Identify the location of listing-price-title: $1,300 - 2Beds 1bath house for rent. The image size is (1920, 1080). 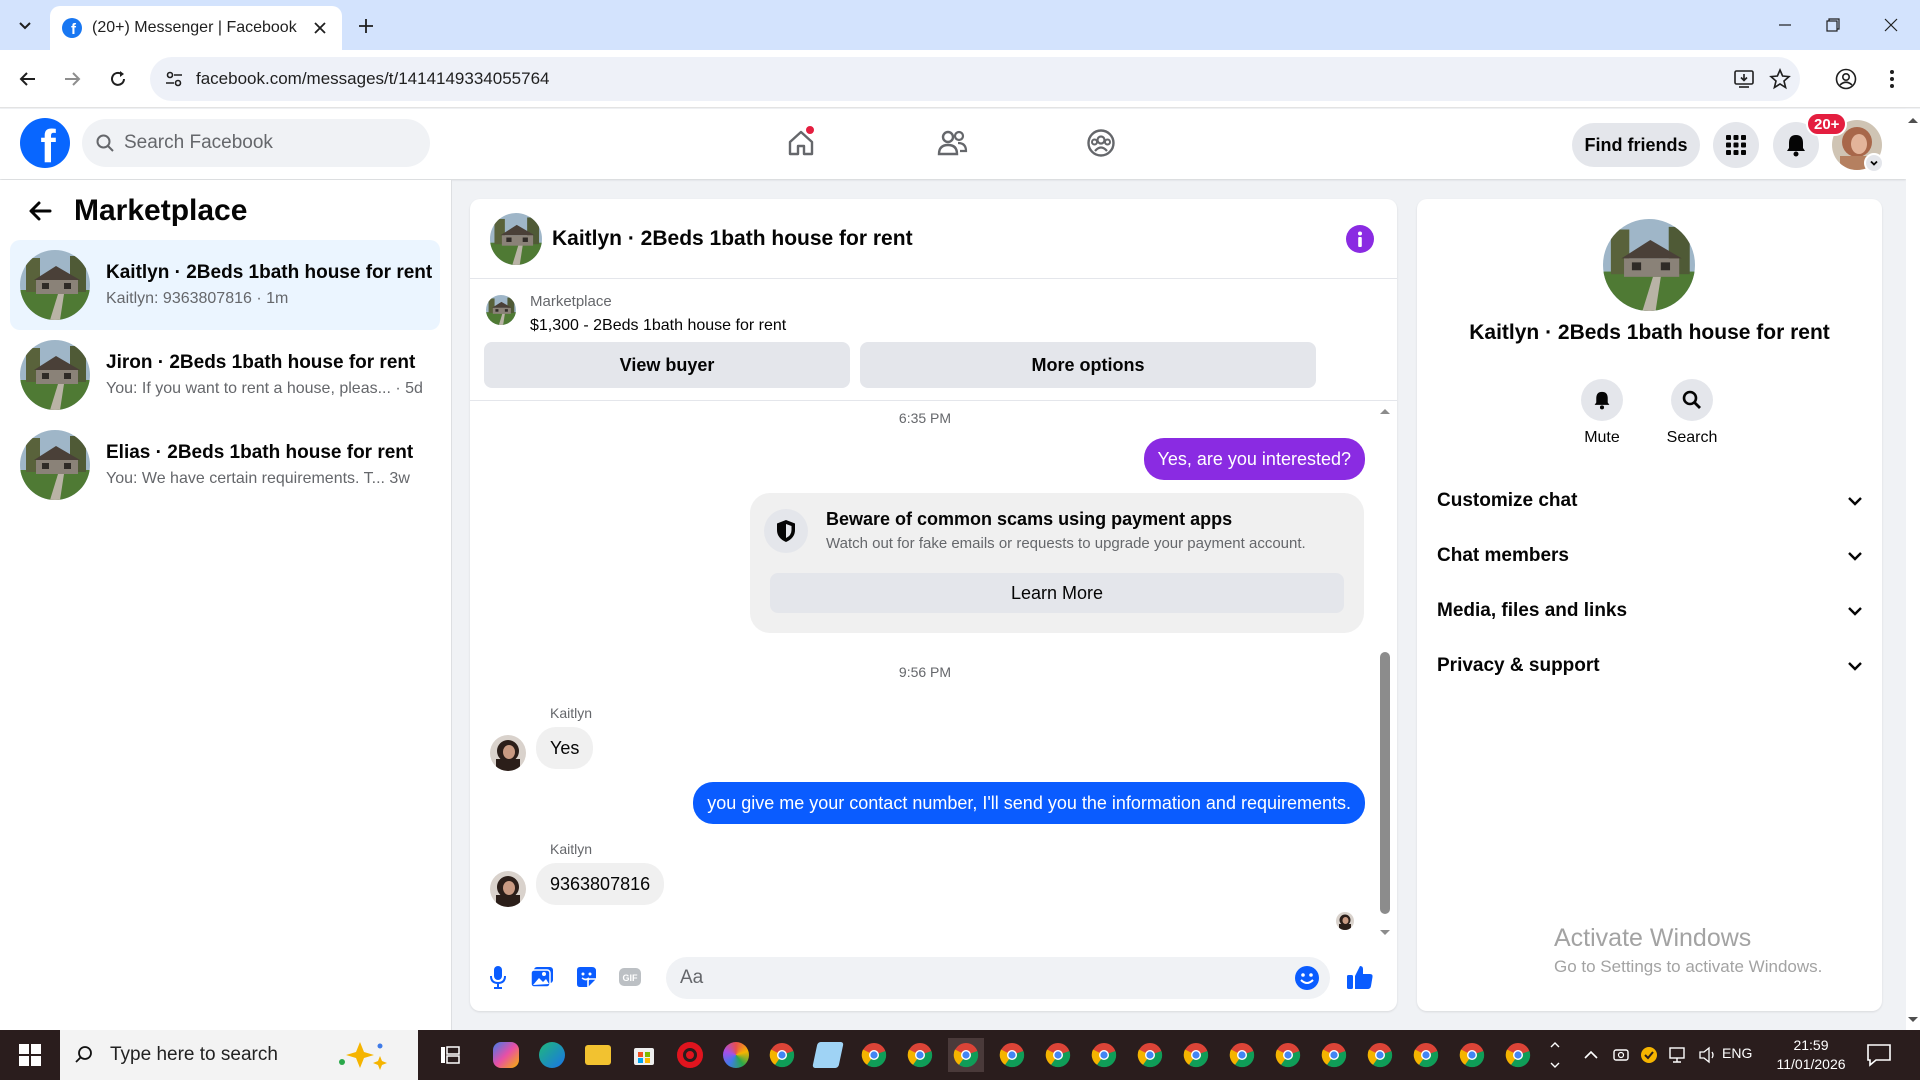
(658, 326).